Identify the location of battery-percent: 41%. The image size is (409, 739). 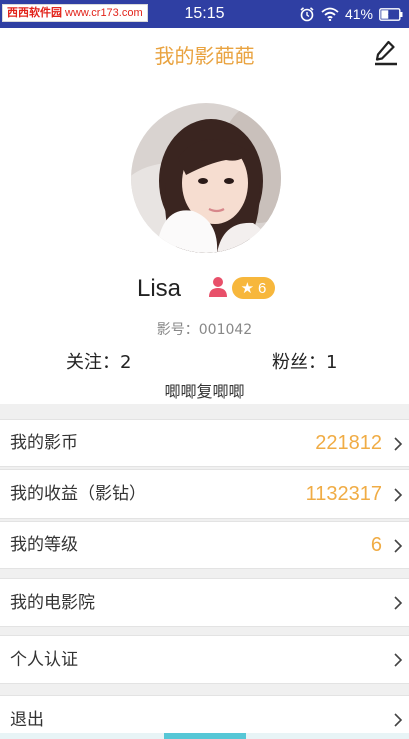
(358, 14).